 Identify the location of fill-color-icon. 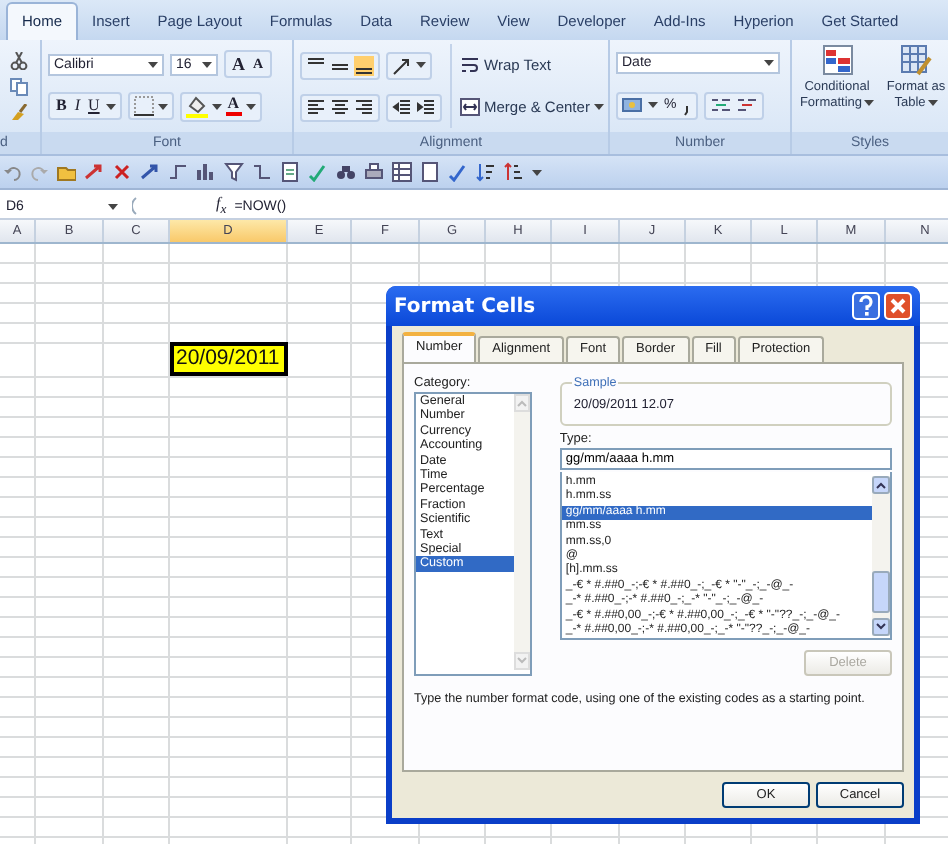
(196, 106).